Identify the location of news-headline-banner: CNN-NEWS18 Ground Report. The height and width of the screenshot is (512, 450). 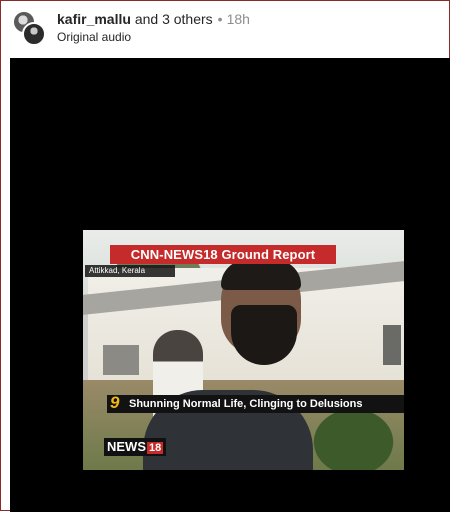
(223, 254).